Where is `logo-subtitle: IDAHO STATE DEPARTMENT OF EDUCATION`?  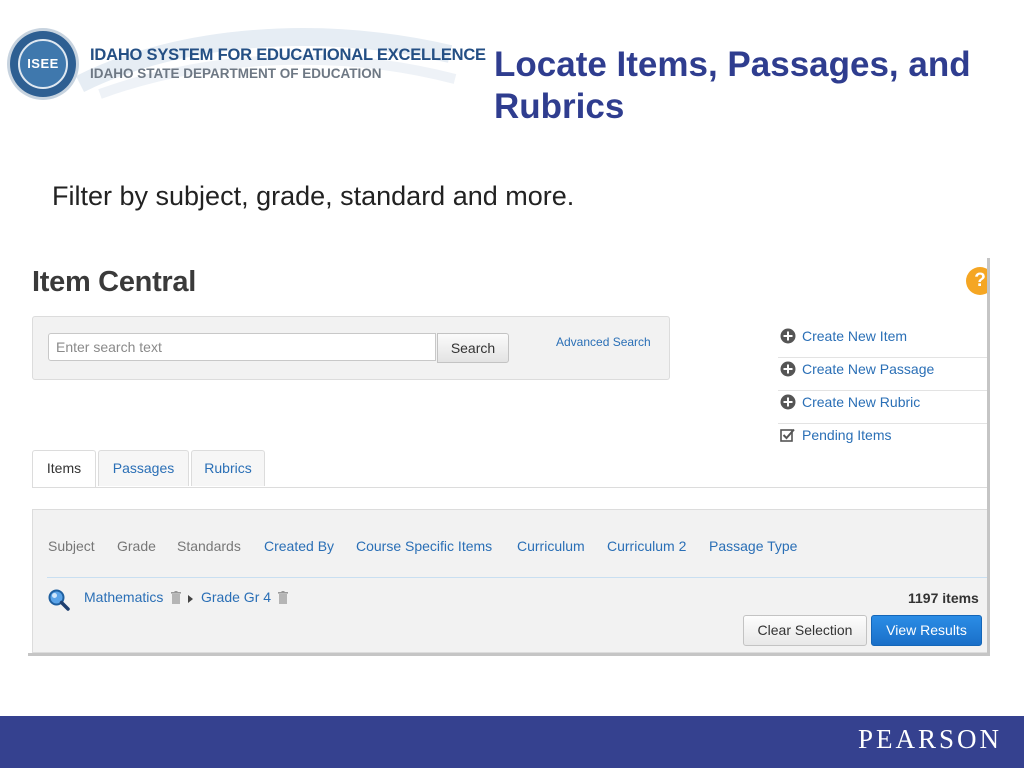
logo-subtitle: IDAHO STATE DEPARTMENT OF EDUCATION is located at coordinates (236, 73).